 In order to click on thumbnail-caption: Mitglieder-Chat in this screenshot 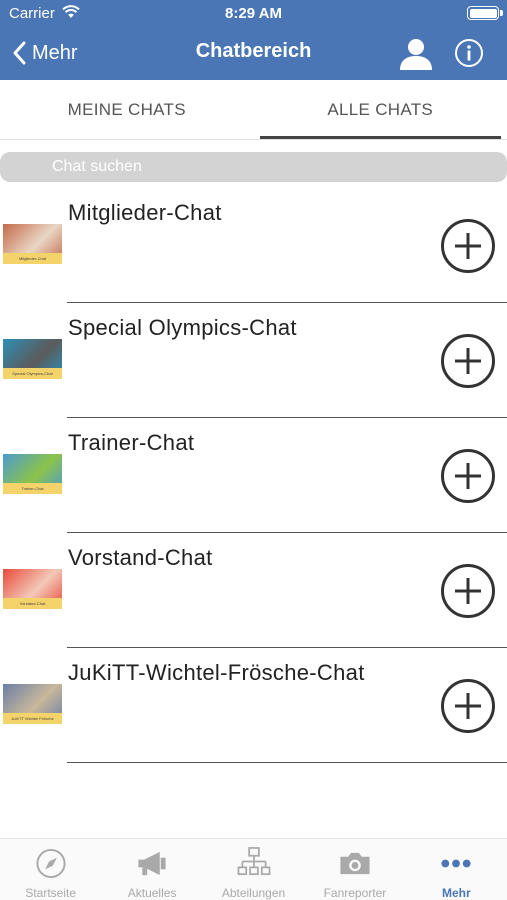, I will do `click(32, 258)`.